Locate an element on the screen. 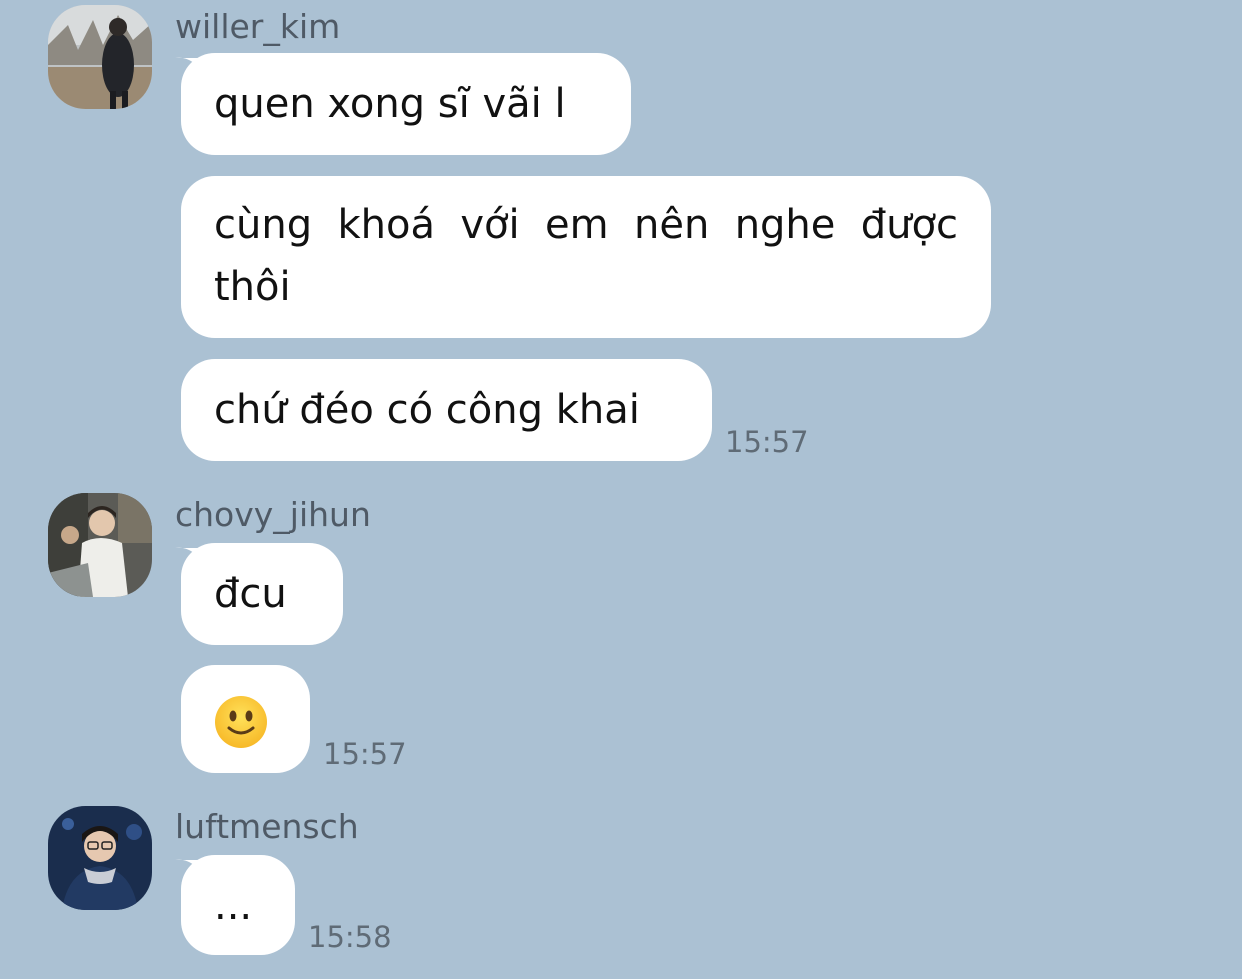  sender-name: chovy_jihun is located at coordinates (273, 514).